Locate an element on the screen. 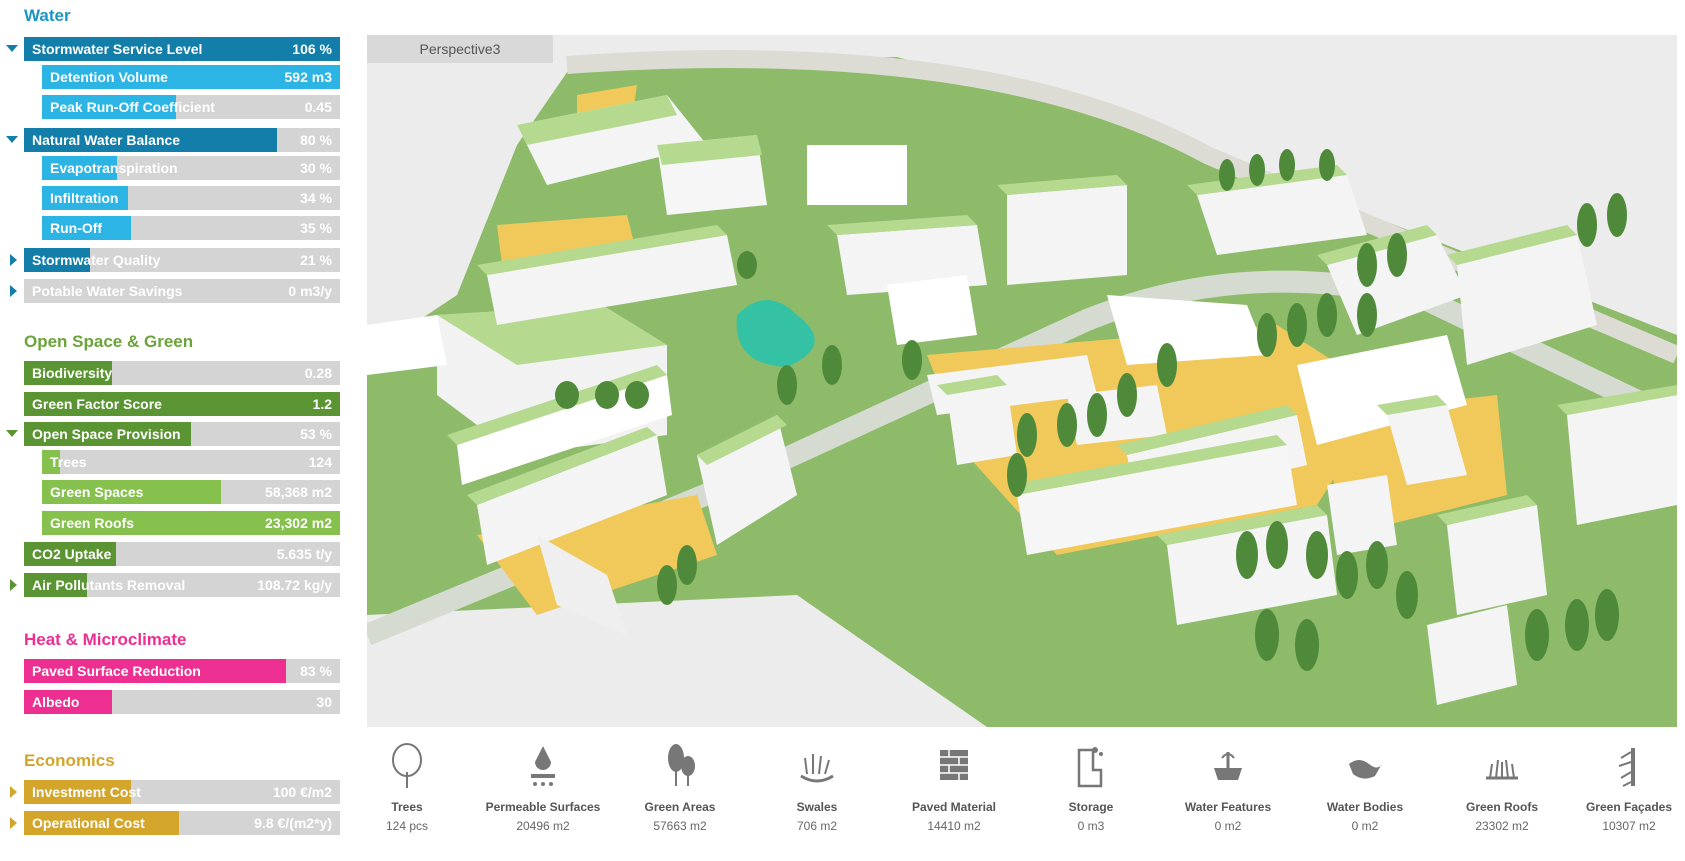  indicator-row-investment-cost: Investment Cost 100 €/m2 is located at coordinates (182, 792).